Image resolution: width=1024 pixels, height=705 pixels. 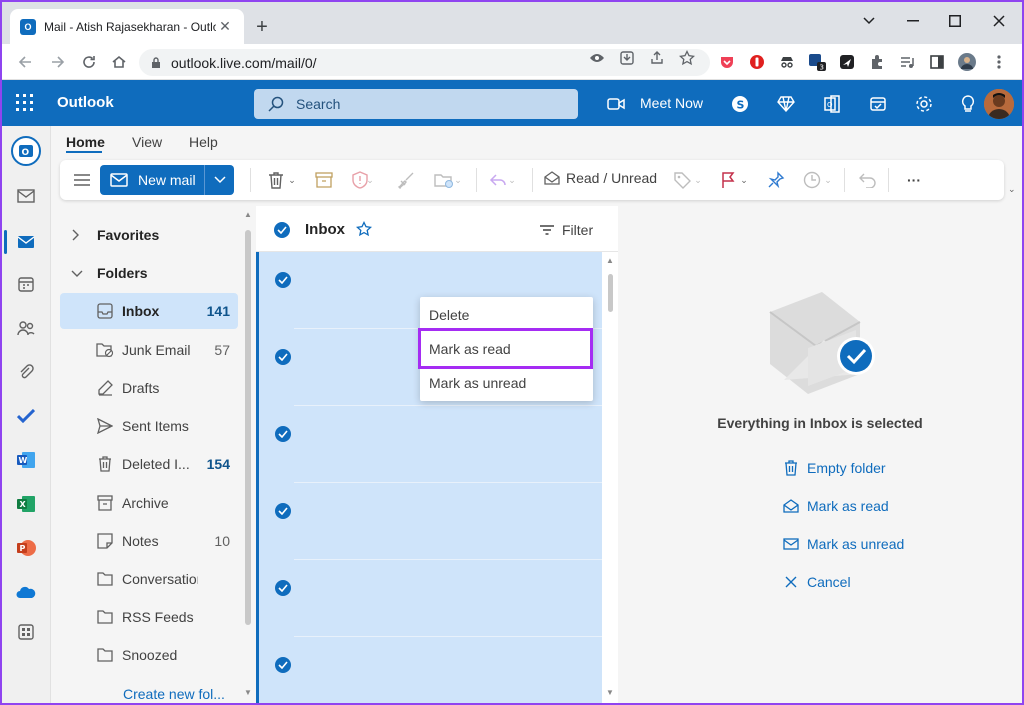 I want to click on maximize-icon, so click(x=955, y=21).